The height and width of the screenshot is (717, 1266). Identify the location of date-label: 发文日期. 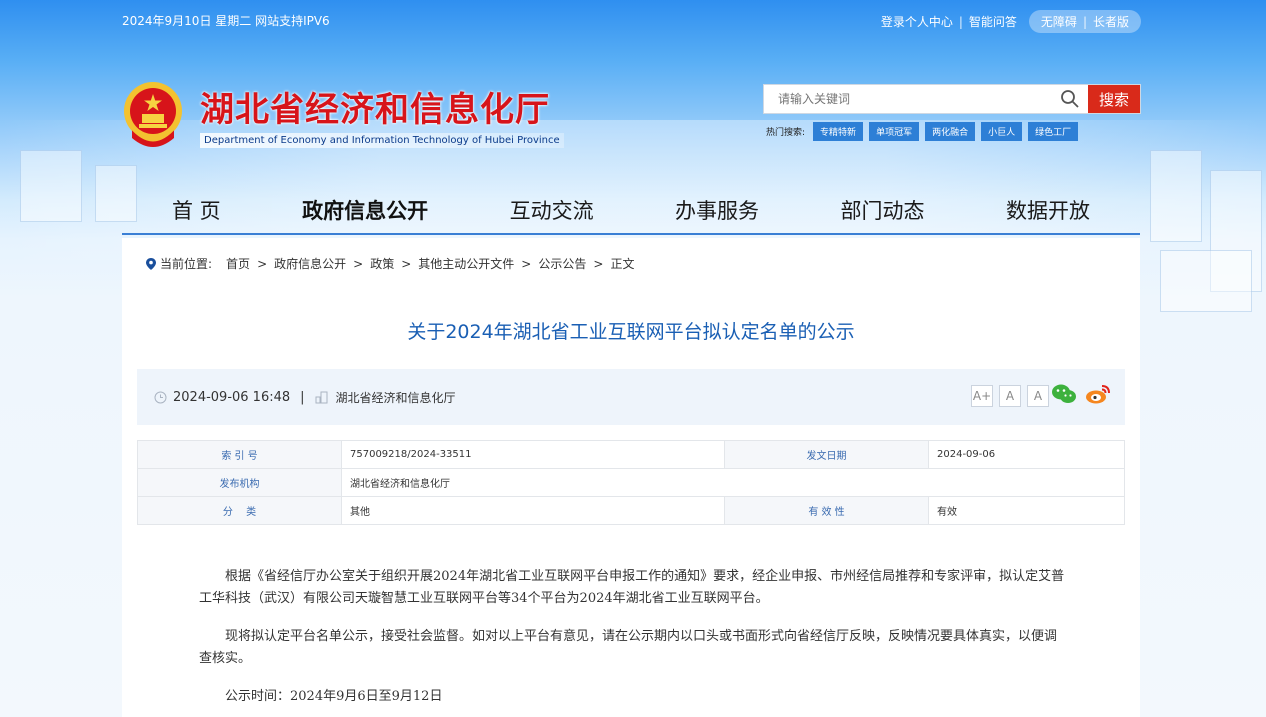
(826, 454).